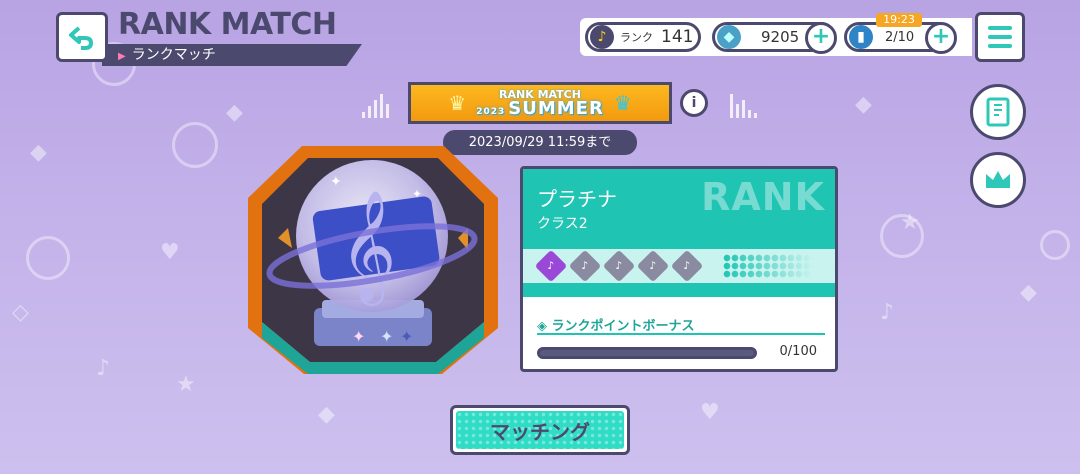  Describe the element at coordinates (768, 266) in the screenshot. I see `dot-pattern-decor` at that location.